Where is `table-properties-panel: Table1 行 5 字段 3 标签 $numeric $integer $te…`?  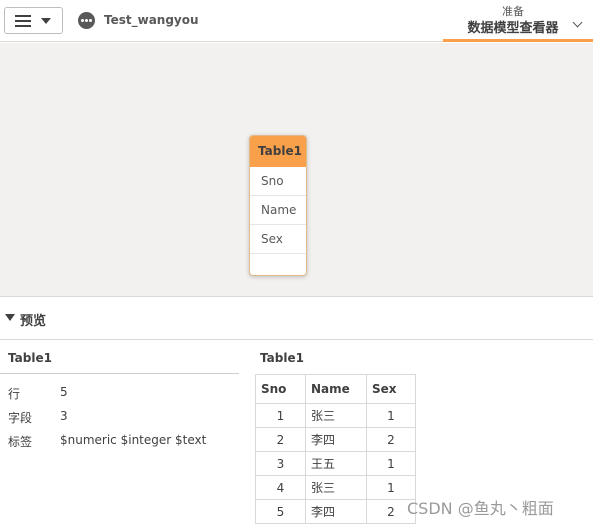
table-properties-panel: Table1 行 5 字段 3 标签 $numeric $integer $te… is located at coordinates (120, 433).